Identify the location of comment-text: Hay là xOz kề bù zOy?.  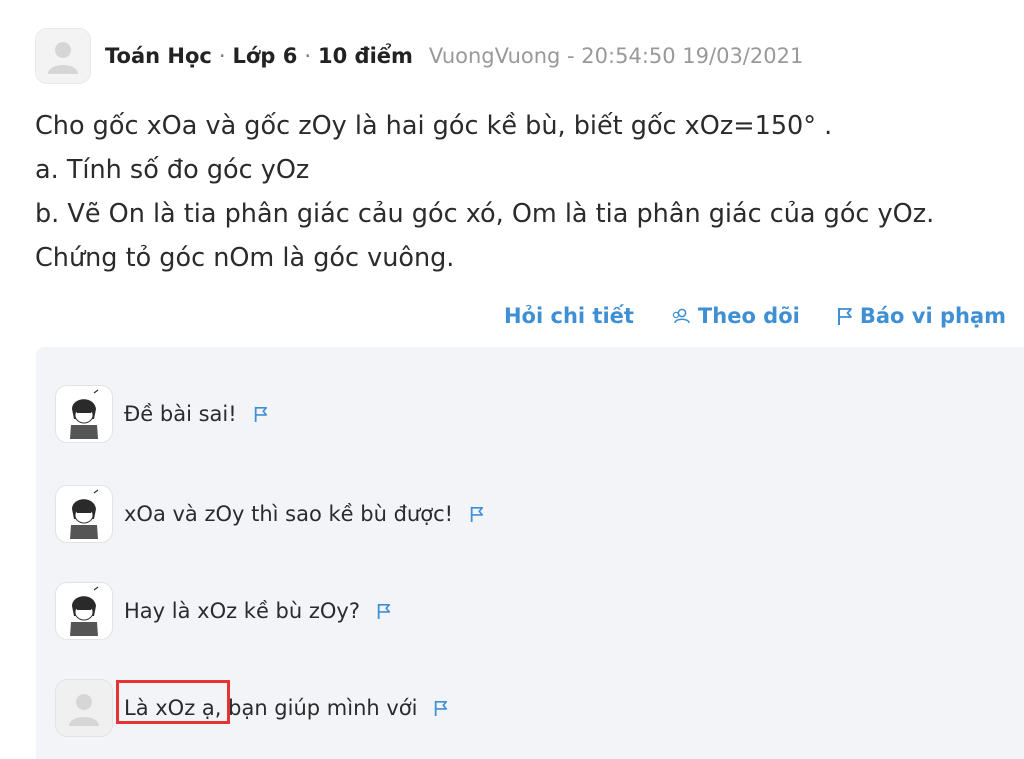
(242, 611).